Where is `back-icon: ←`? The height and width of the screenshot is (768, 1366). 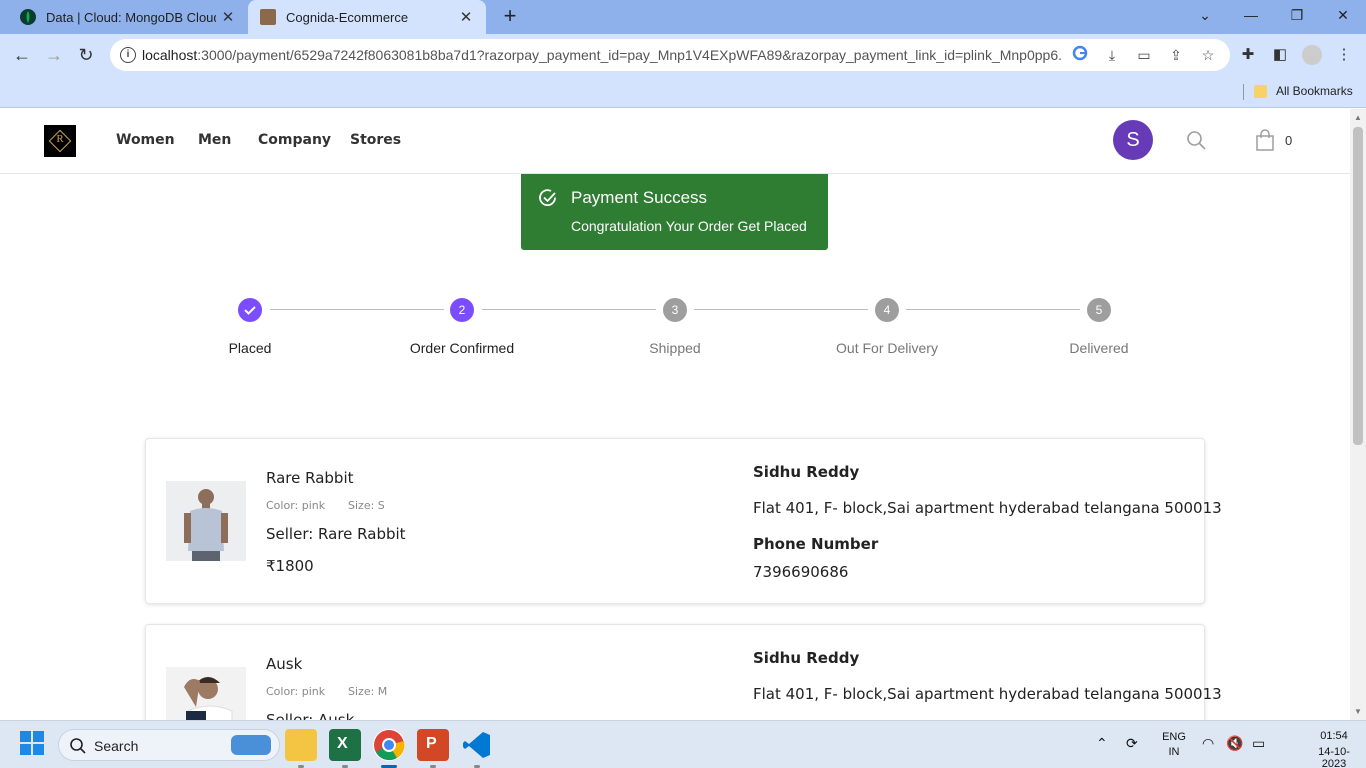
back-icon: ← is located at coordinates (22, 55).